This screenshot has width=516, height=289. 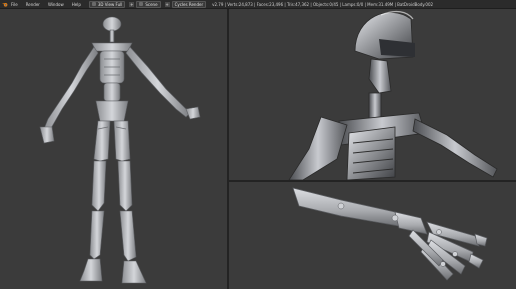 What do you see at coordinates (110, 4) in the screenshot?
I see `layout-value: 3D View Full` at bounding box center [110, 4].